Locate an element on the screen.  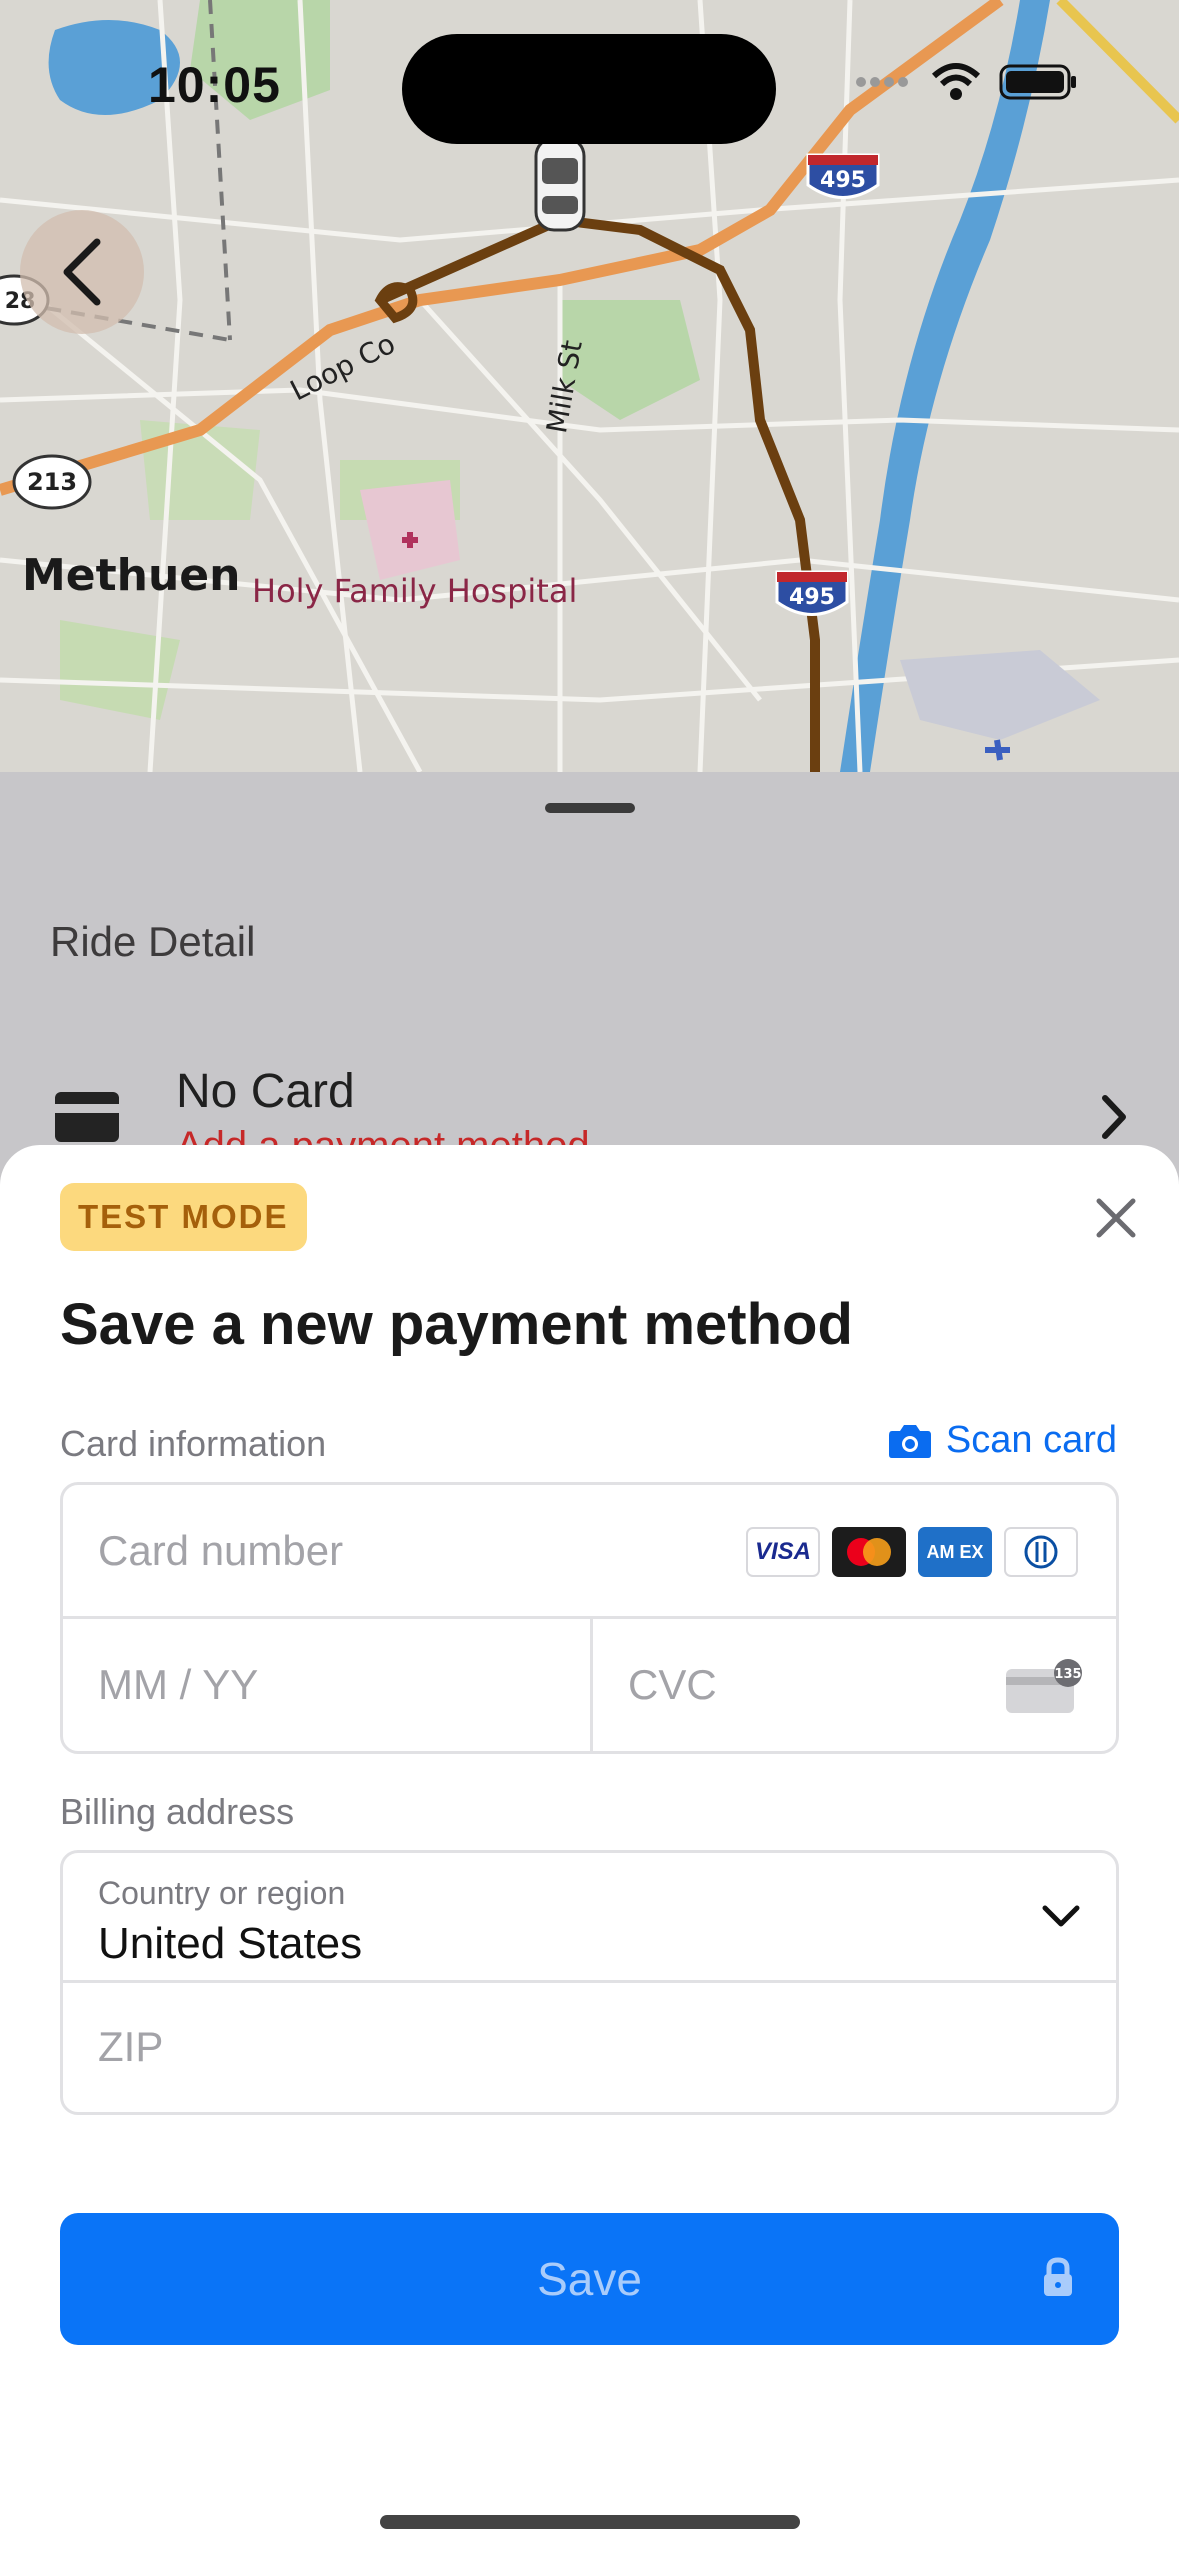
credit-card-icon is located at coordinates (87, 1117).